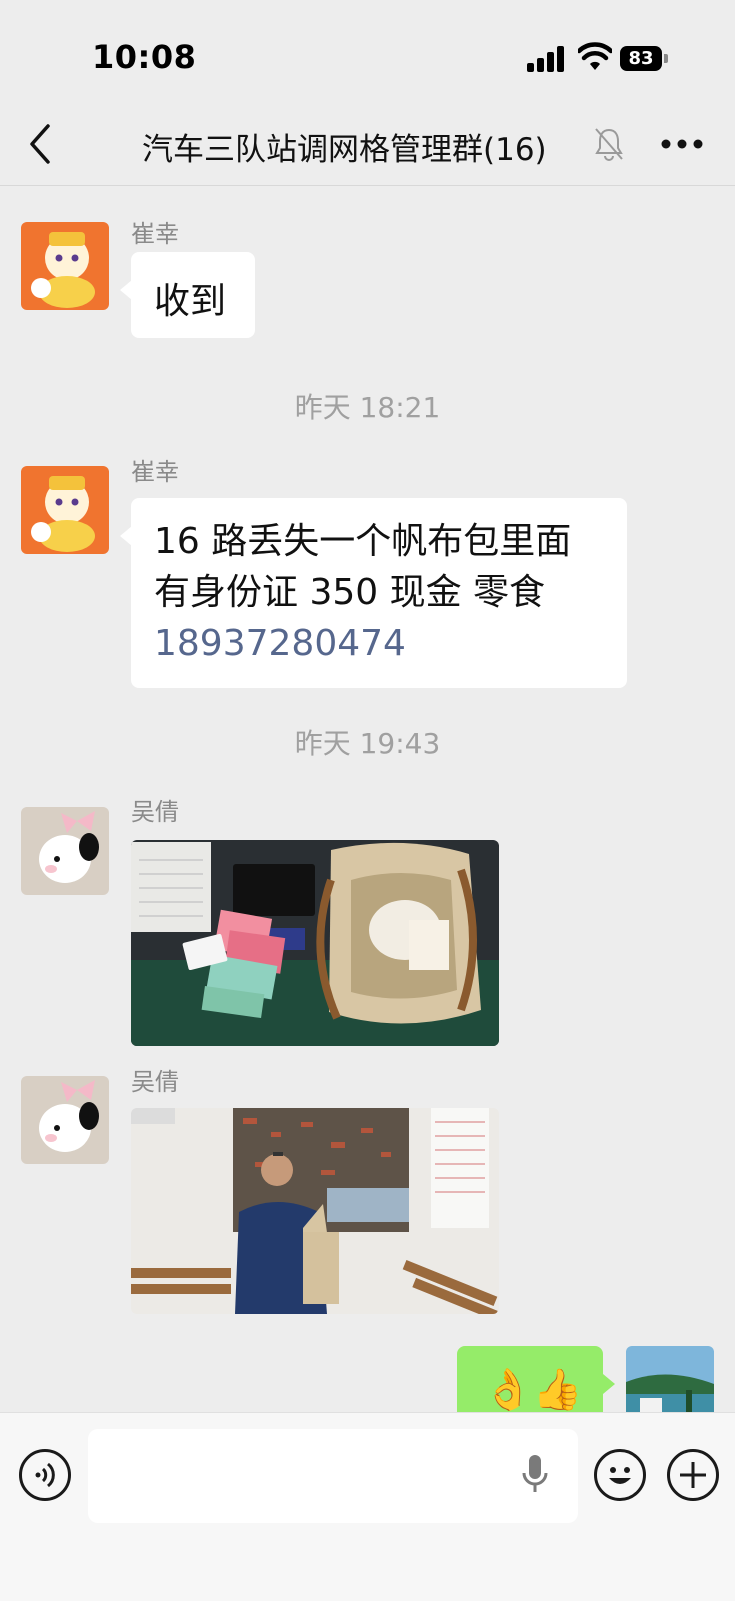 The width and height of the screenshot is (735, 1601). Describe the element at coordinates (350, 592) in the screenshot. I see `message-line: 有身份证 350 现金 零食` at that location.